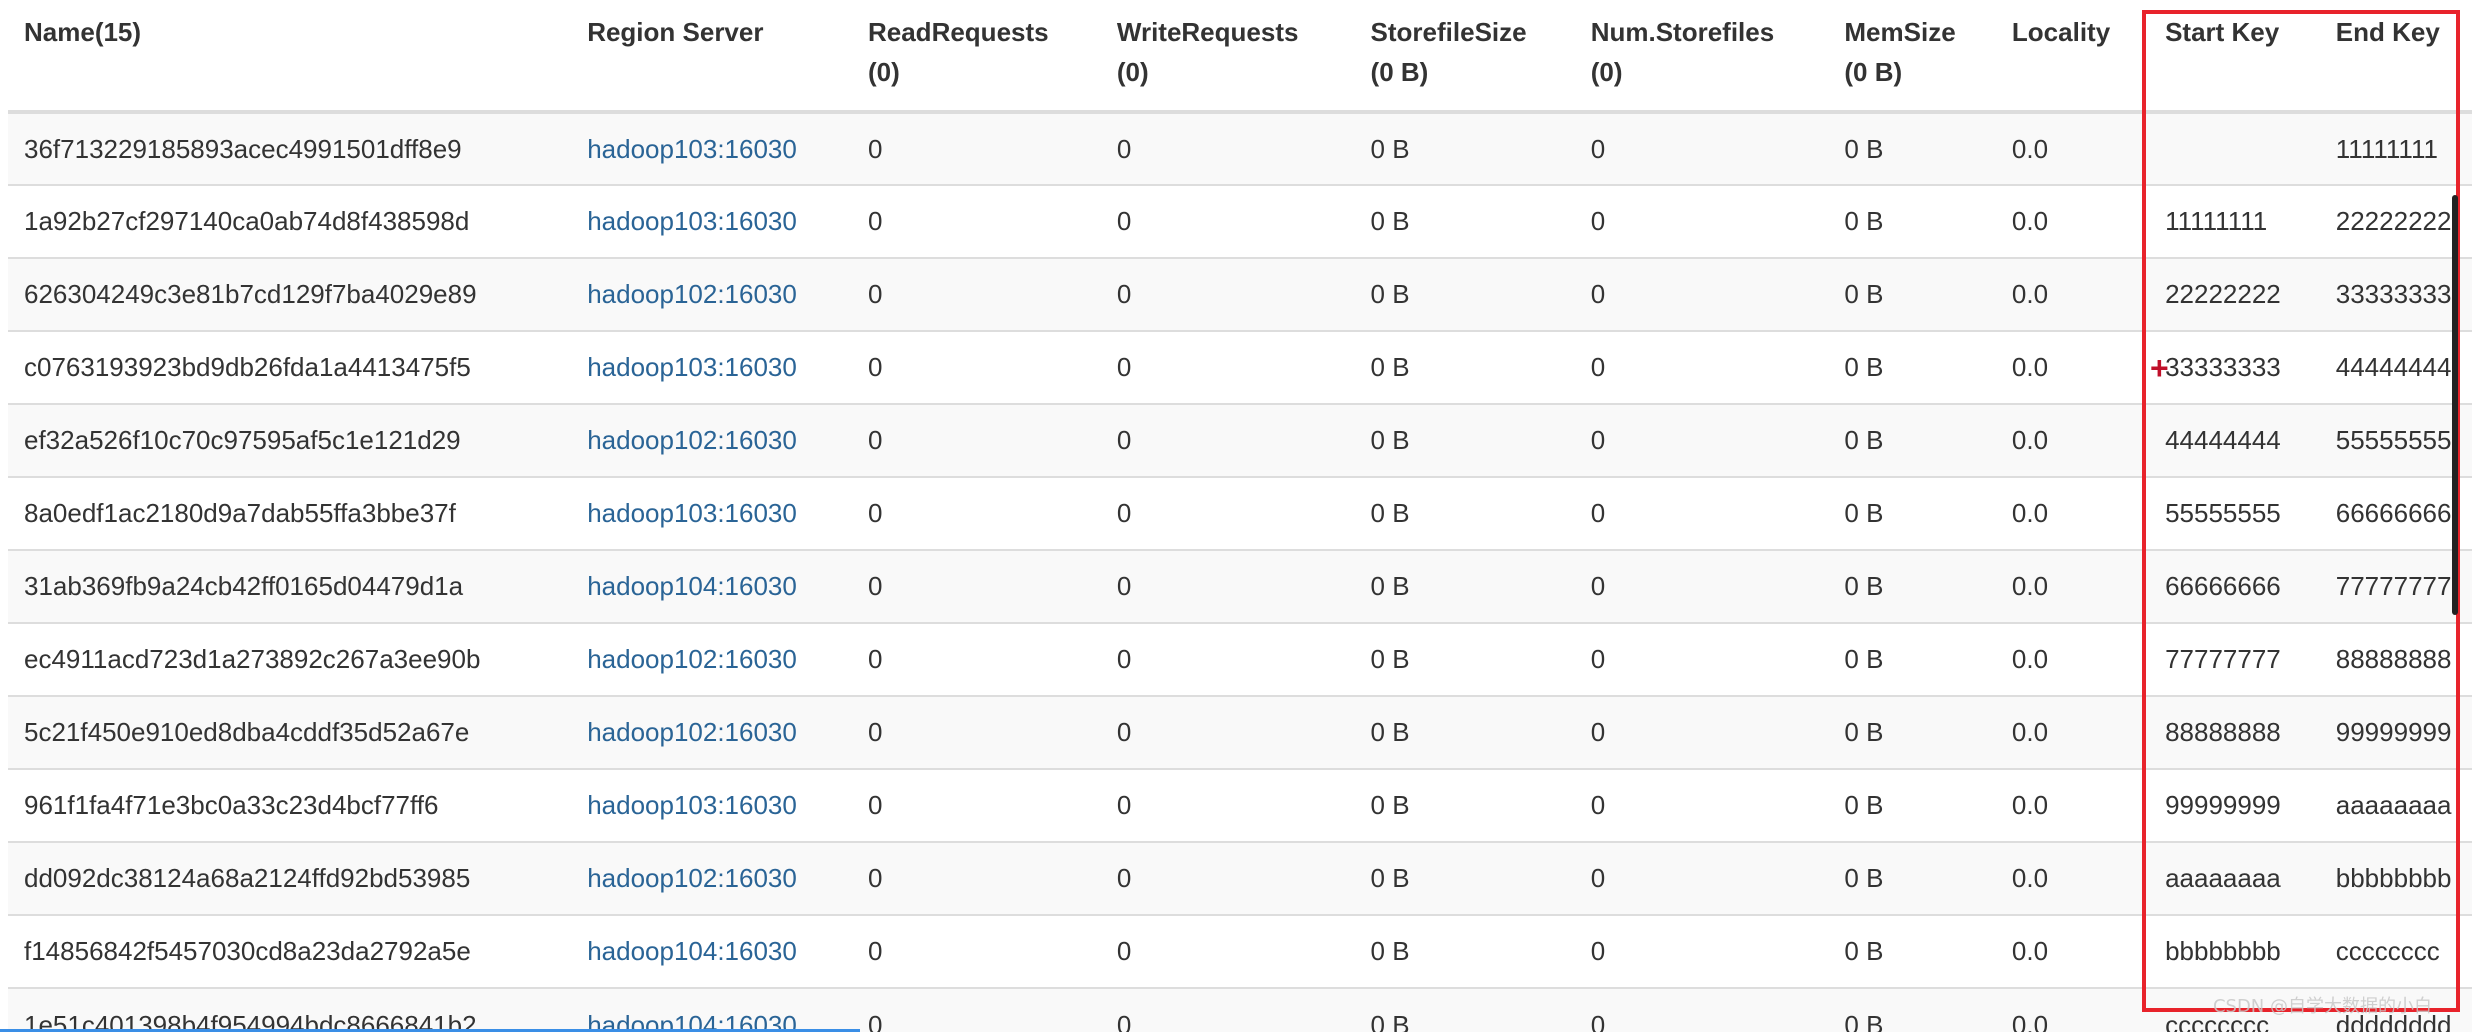 Image resolution: width=2472 pixels, height=1032 pixels. Describe the element at coordinates (2234, 586) in the screenshot. I see `start-key-cell: 66666666` at that location.